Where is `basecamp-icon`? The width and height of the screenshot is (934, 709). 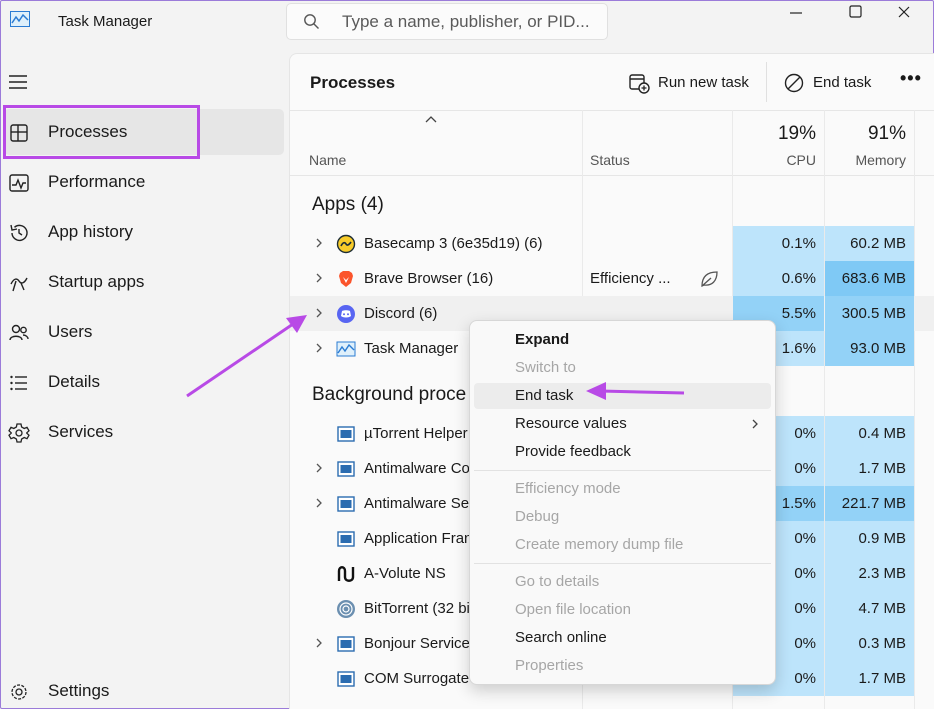 basecamp-icon is located at coordinates (346, 244).